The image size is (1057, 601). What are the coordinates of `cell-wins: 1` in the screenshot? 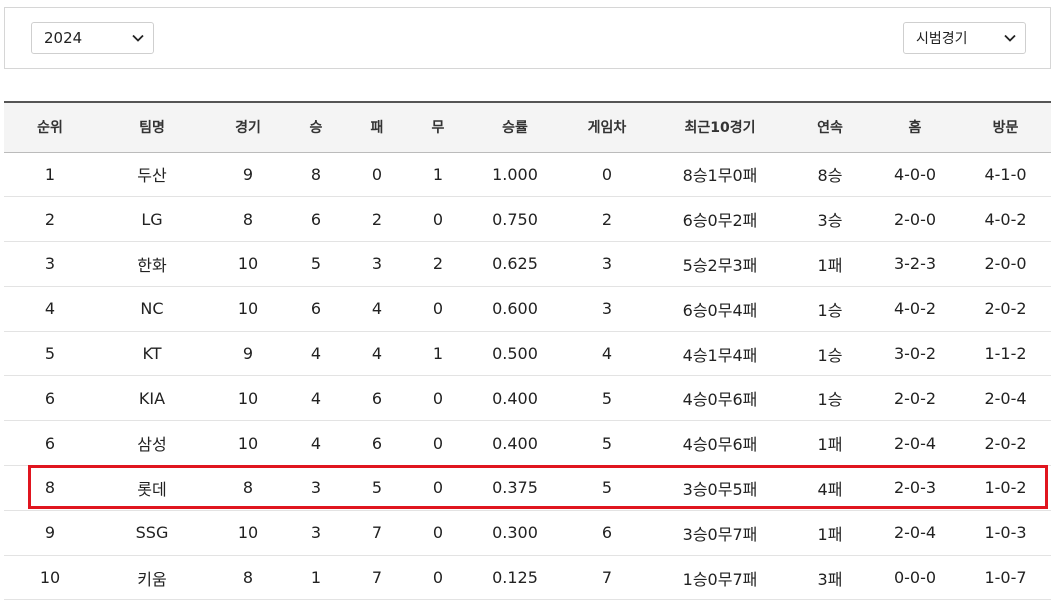 It's located at (316, 578).